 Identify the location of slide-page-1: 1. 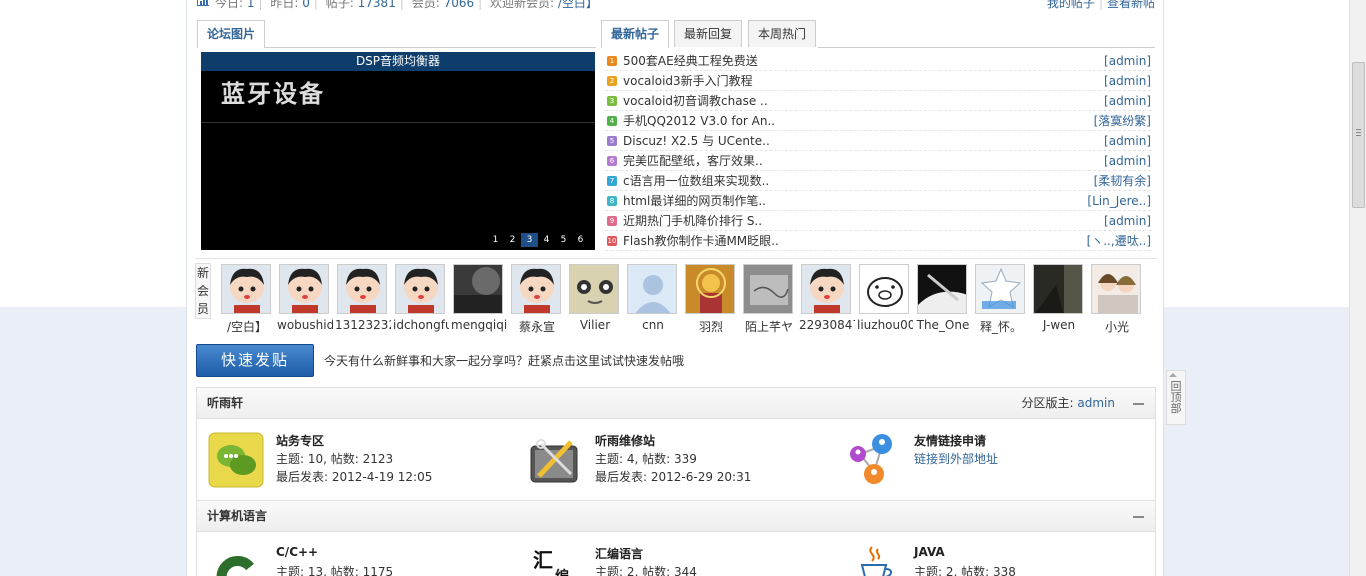
(495, 240).